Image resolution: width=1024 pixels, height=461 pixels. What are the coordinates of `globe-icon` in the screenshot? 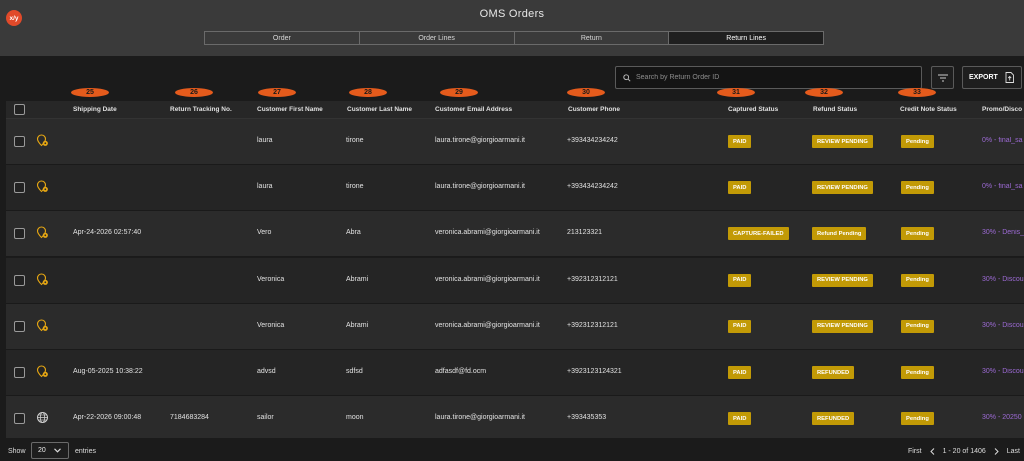 It's located at (42, 420).